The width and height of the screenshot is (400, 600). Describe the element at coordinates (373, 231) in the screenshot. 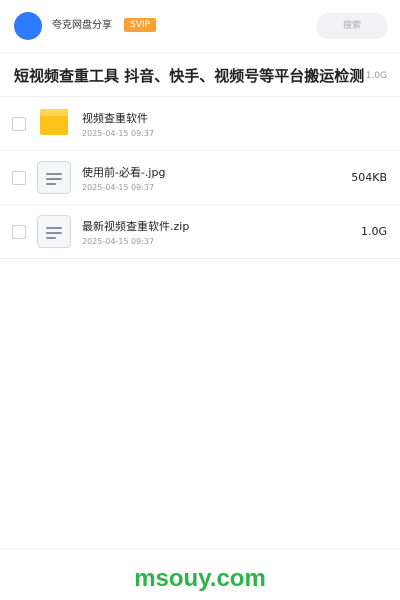

I see `file-size: 1.0G` at that location.